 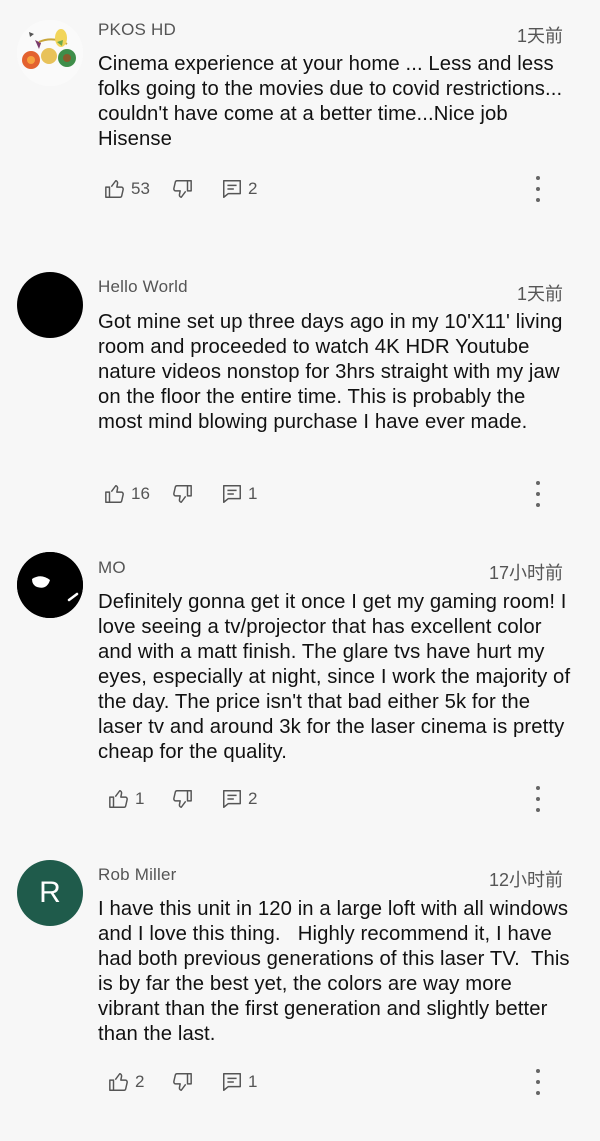 I want to click on like-button: 2, so click(x=126, y=1082).